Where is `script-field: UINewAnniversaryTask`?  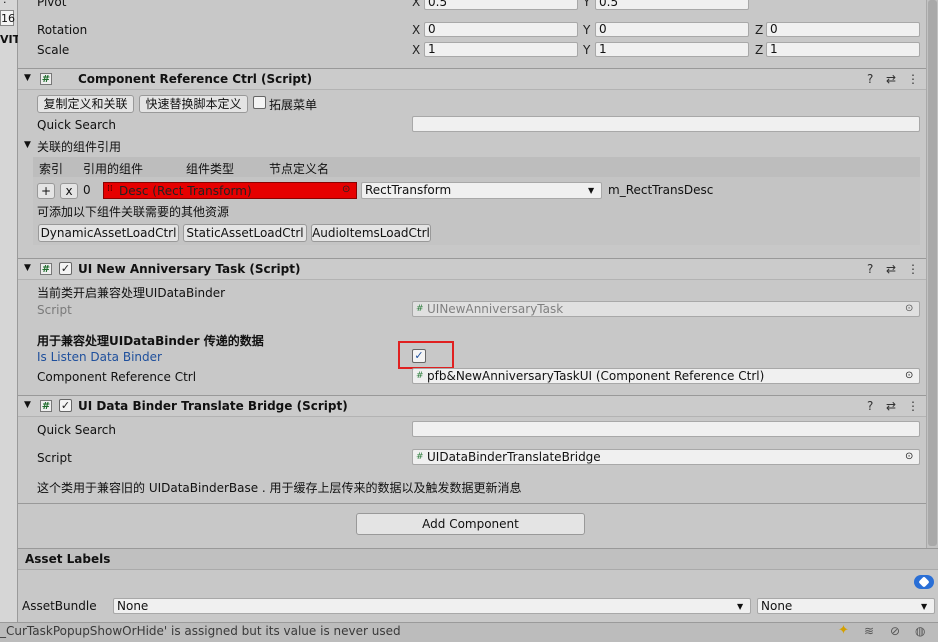 script-field: UINewAnniversaryTask is located at coordinates (666, 309).